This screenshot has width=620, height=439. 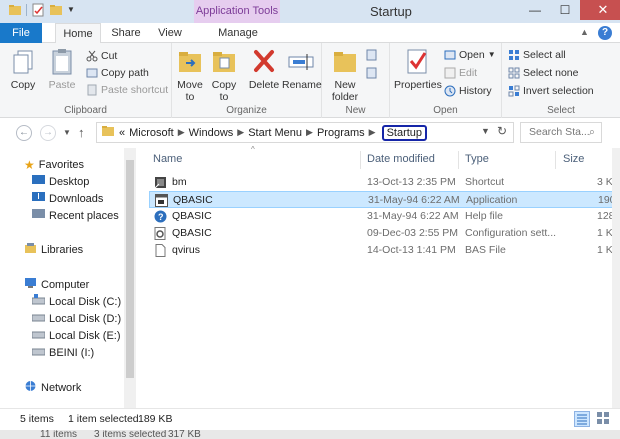 What do you see at coordinates (616, 278) in the screenshot?
I see `file-list-scrollbar` at bounding box center [616, 278].